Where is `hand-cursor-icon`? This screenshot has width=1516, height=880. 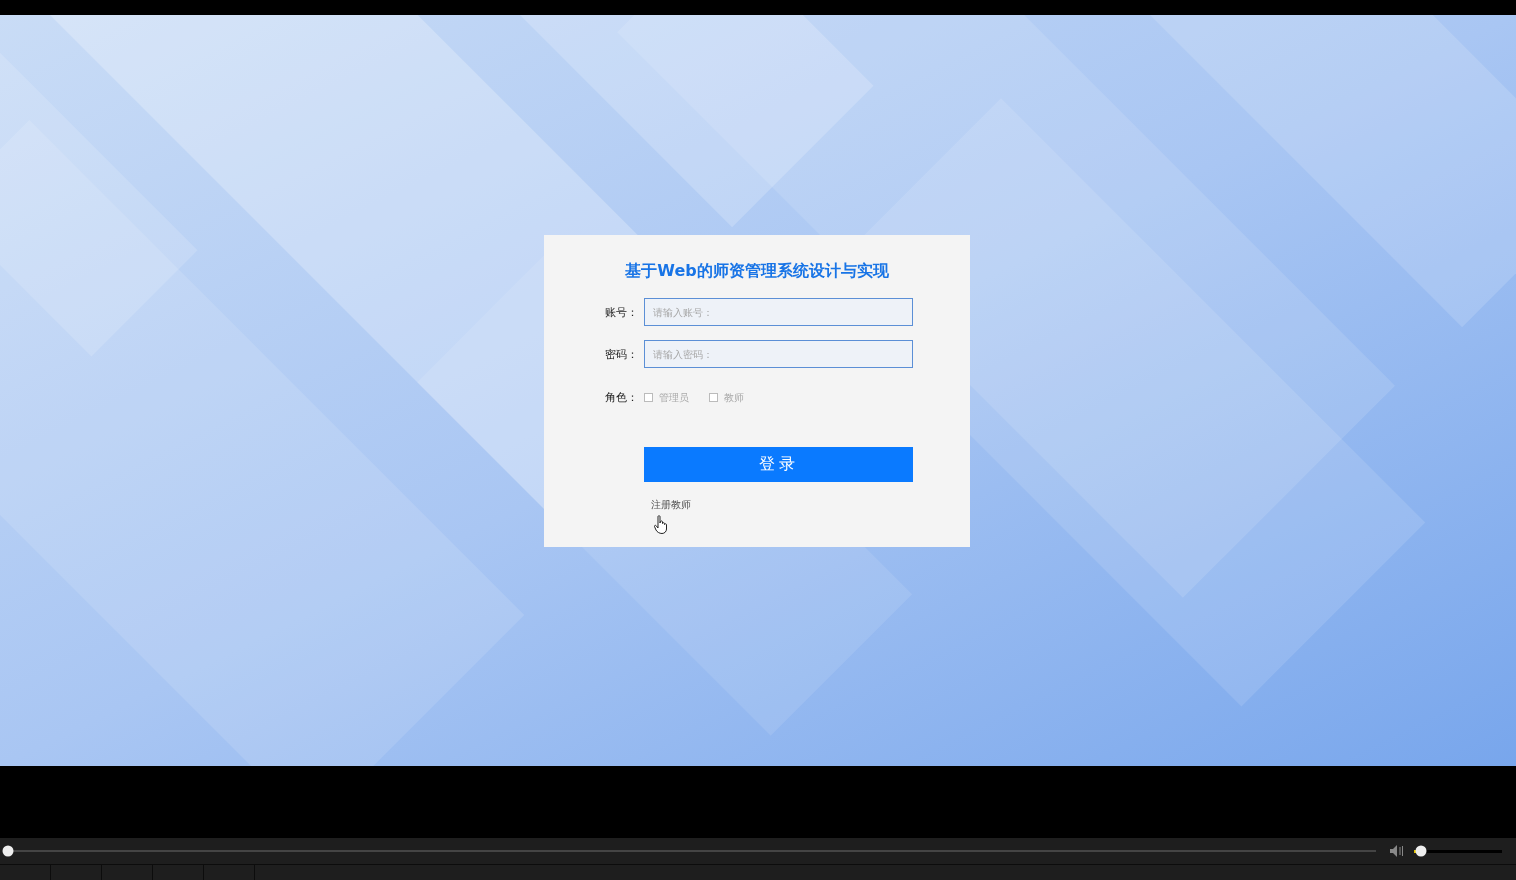 hand-cursor-icon is located at coordinates (661, 524).